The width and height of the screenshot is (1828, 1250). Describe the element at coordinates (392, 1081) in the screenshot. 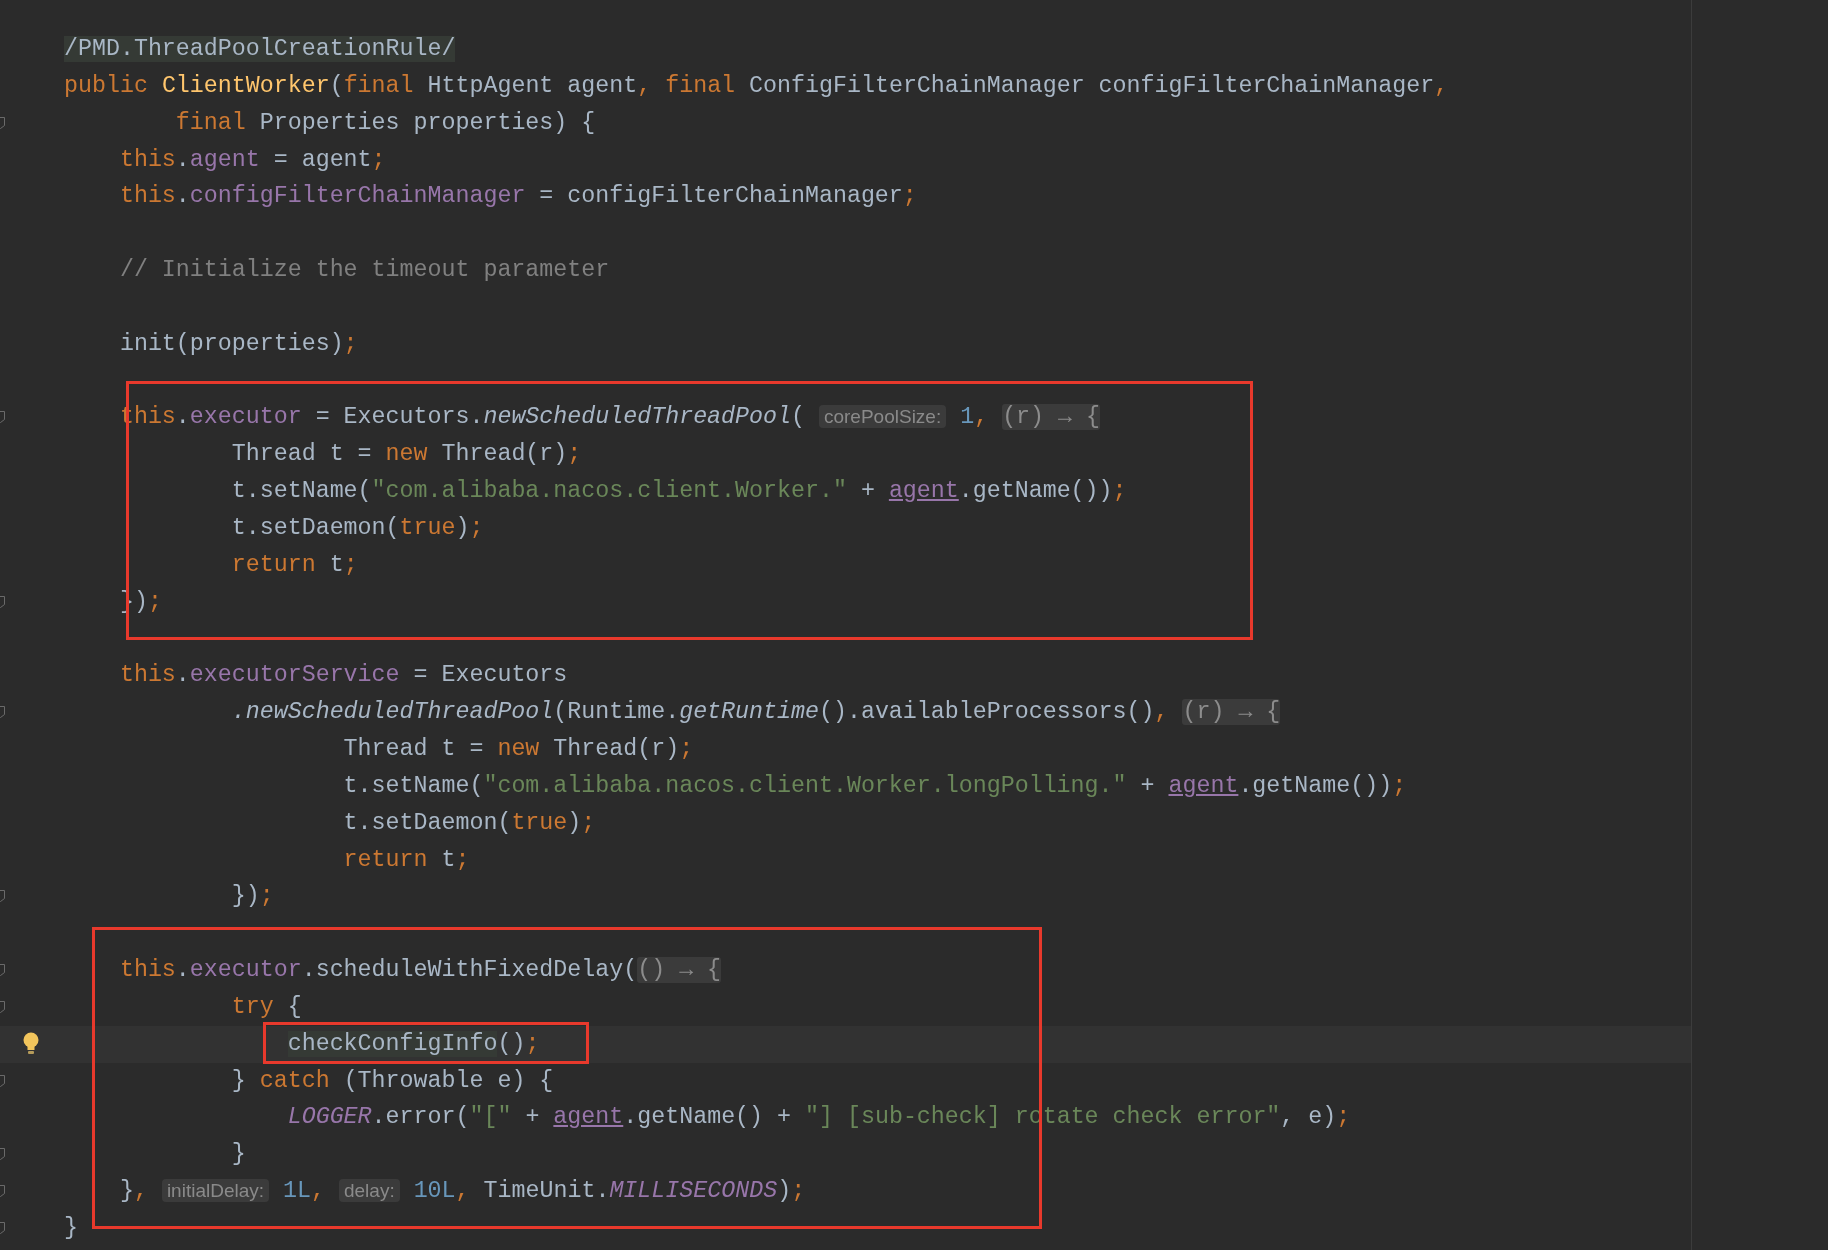

I see `code-line: } catch (Throwable e) {` at that location.